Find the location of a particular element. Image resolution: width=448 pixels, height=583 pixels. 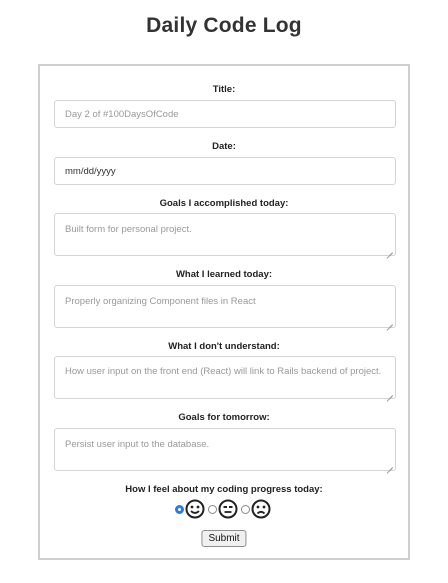

submit-button: Submit is located at coordinates (224, 538).